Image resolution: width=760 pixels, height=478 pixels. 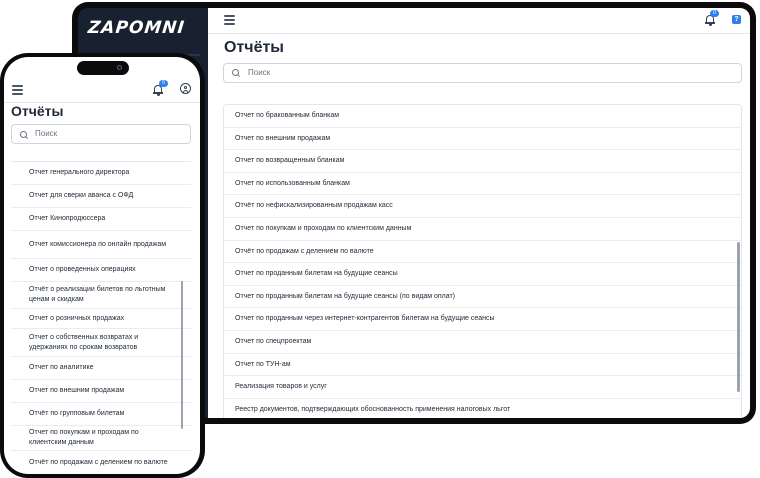 What do you see at coordinates (81, 195) in the screenshot?
I see `report-label: Отчет для сверки аванса с ОФД` at bounding box center [81, 195].